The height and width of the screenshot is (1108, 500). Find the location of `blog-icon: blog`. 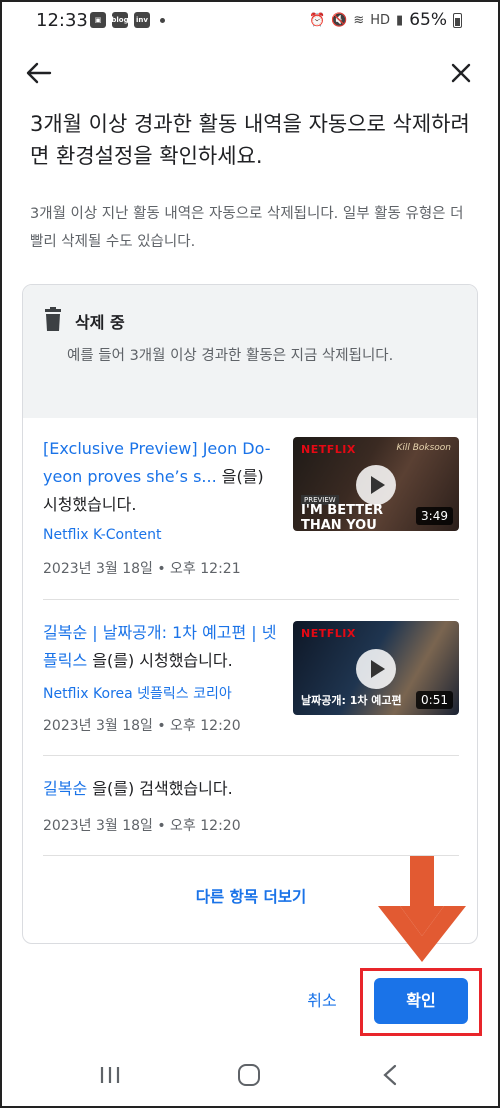

blog-icon: blog is located at coordinates (120, 20).